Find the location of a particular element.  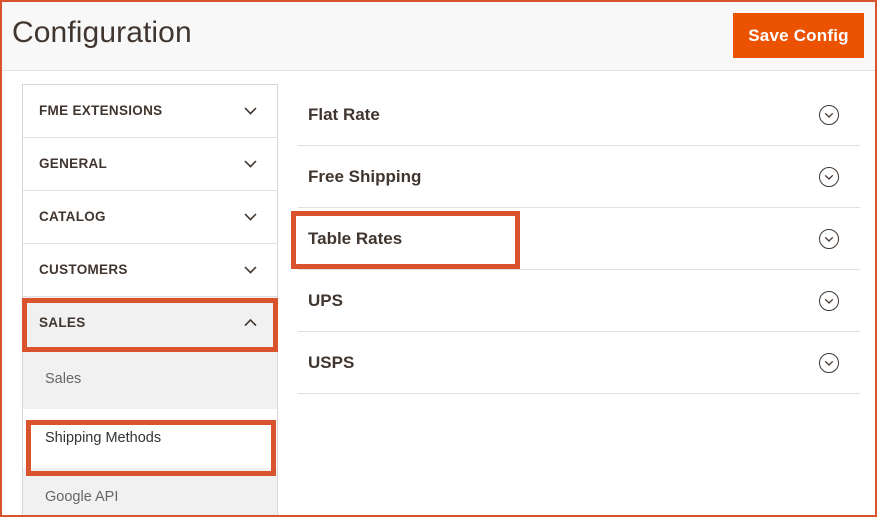

sidebar-section-label: SALES is located at coordinates (62, 322).